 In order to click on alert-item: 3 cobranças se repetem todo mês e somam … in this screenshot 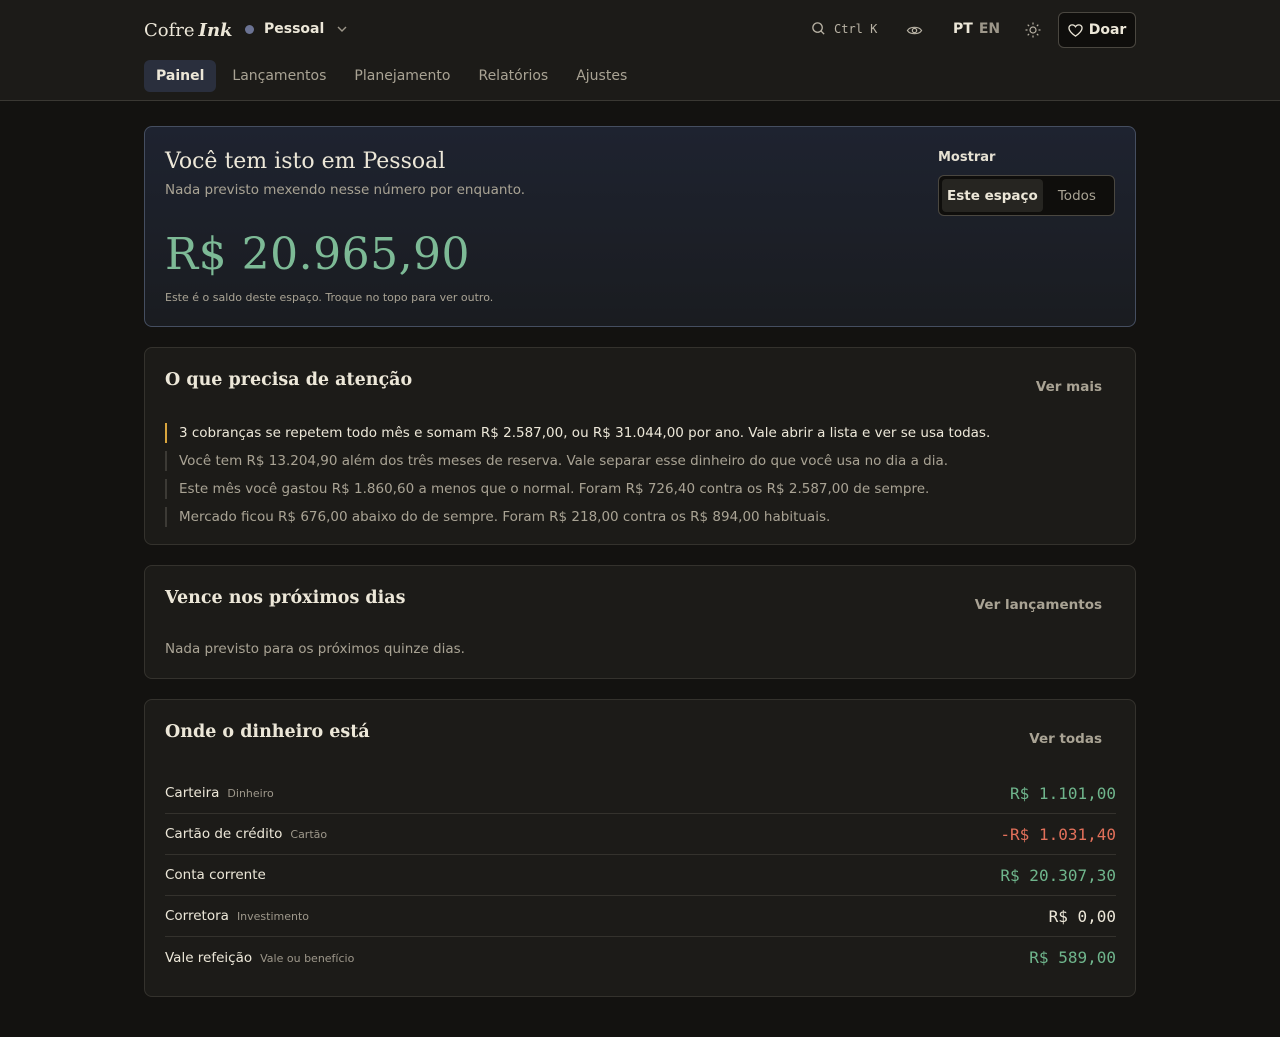, I will do `click(577, 433)`.